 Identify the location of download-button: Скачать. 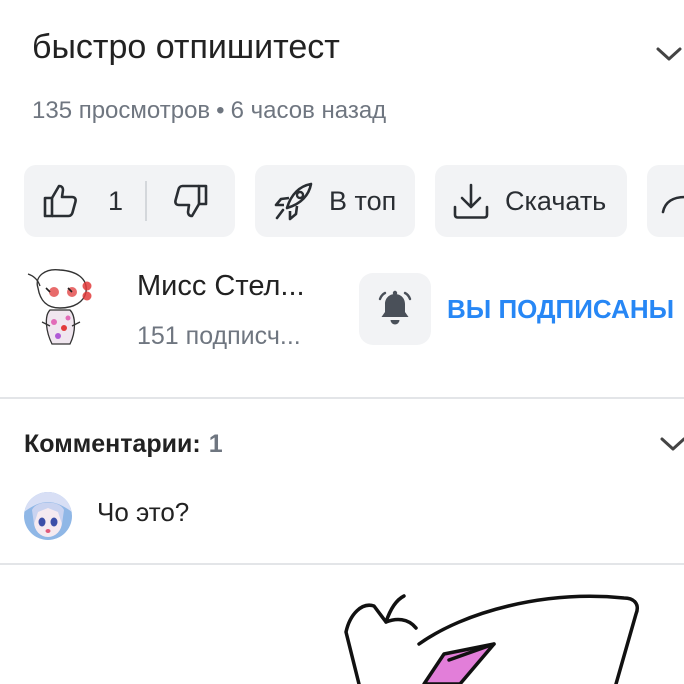
(531, 201).